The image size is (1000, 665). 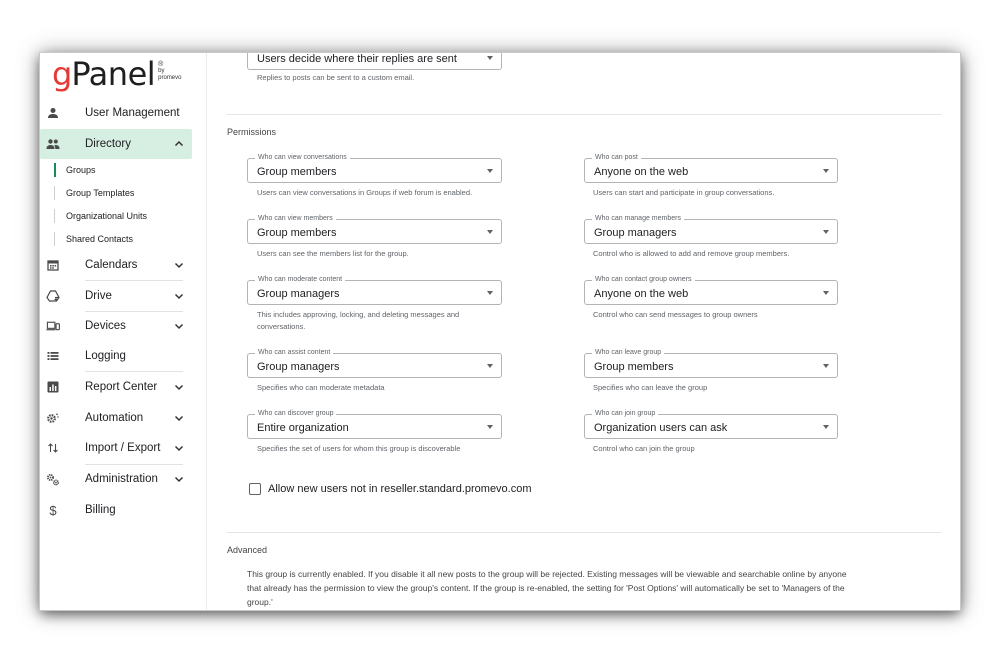 What do you see at coordinates (98, 296) in the screenshot?
I see `sidebar-item-label: Drive` at bounding box center [98, 296].